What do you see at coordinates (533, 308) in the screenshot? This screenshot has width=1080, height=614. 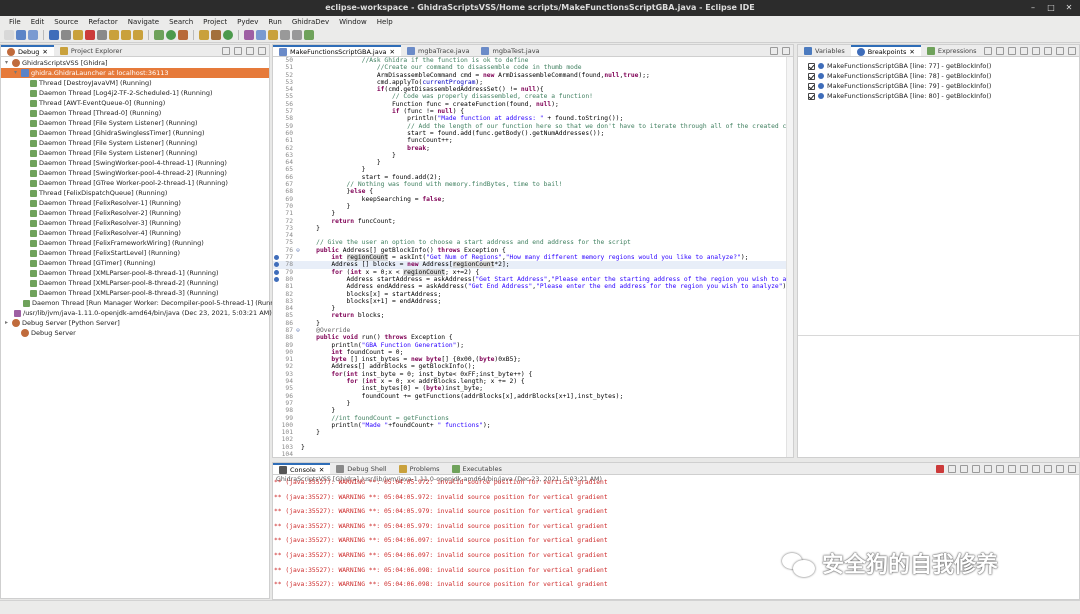 I see `code-line: 84 }` at bounding box center [533, 308].